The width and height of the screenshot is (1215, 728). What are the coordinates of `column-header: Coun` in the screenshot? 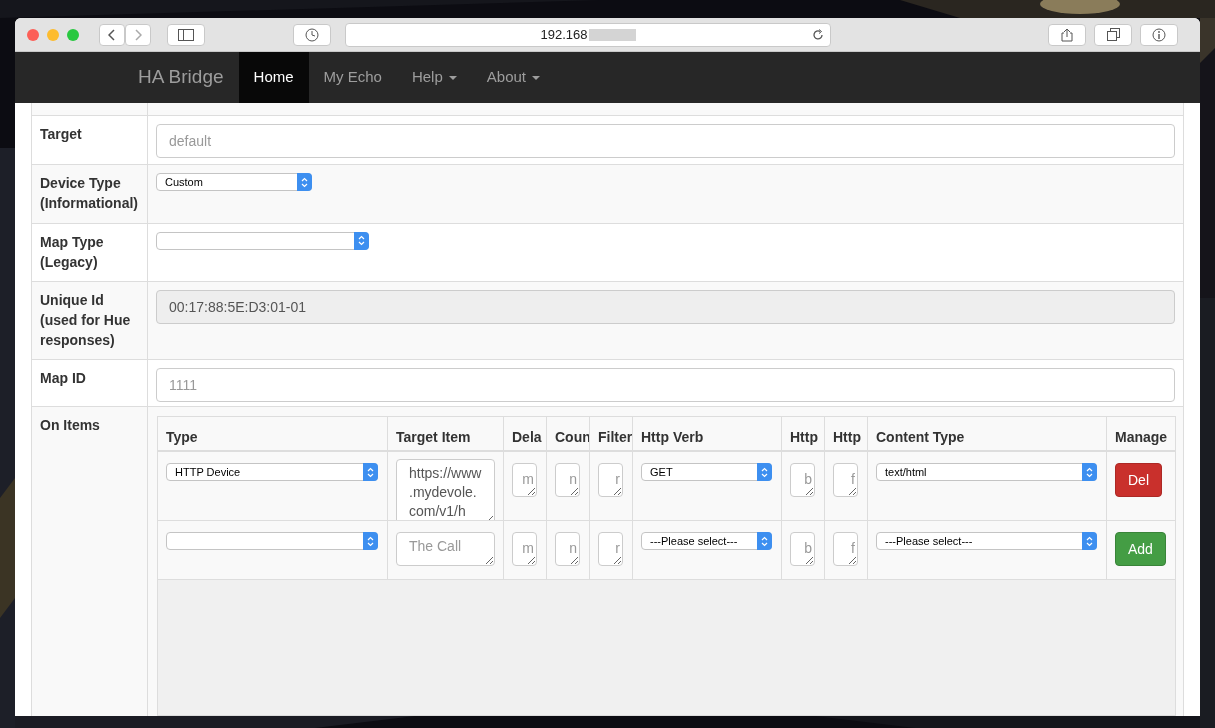 It's located at (572, 437).